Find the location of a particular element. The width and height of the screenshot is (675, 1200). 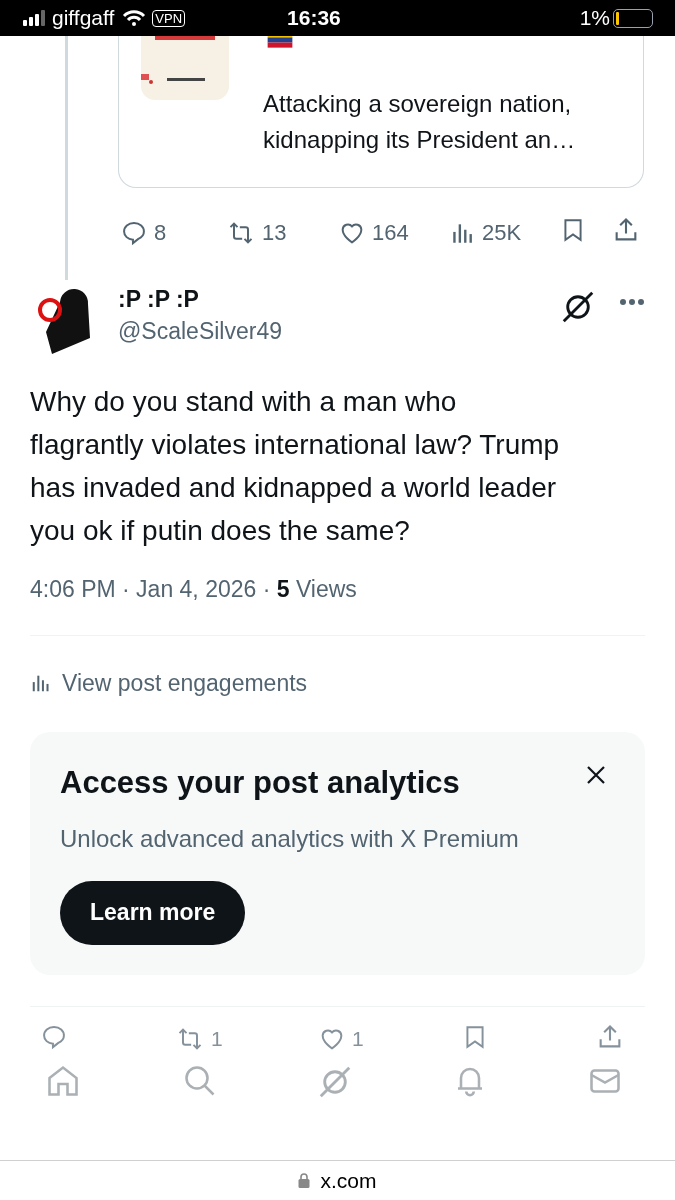

signal-icon is located at coordinates (35, 18).